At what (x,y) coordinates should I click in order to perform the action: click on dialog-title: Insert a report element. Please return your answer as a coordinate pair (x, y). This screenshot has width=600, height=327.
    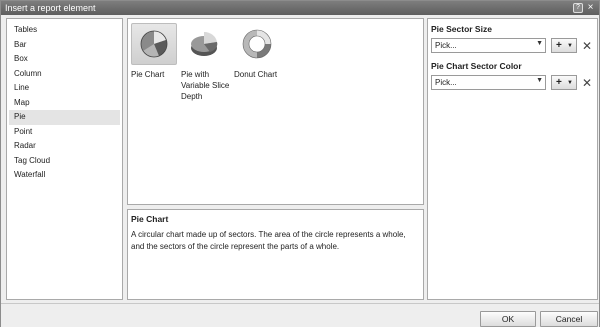
    Looking at the image, I should click on (50, 8).